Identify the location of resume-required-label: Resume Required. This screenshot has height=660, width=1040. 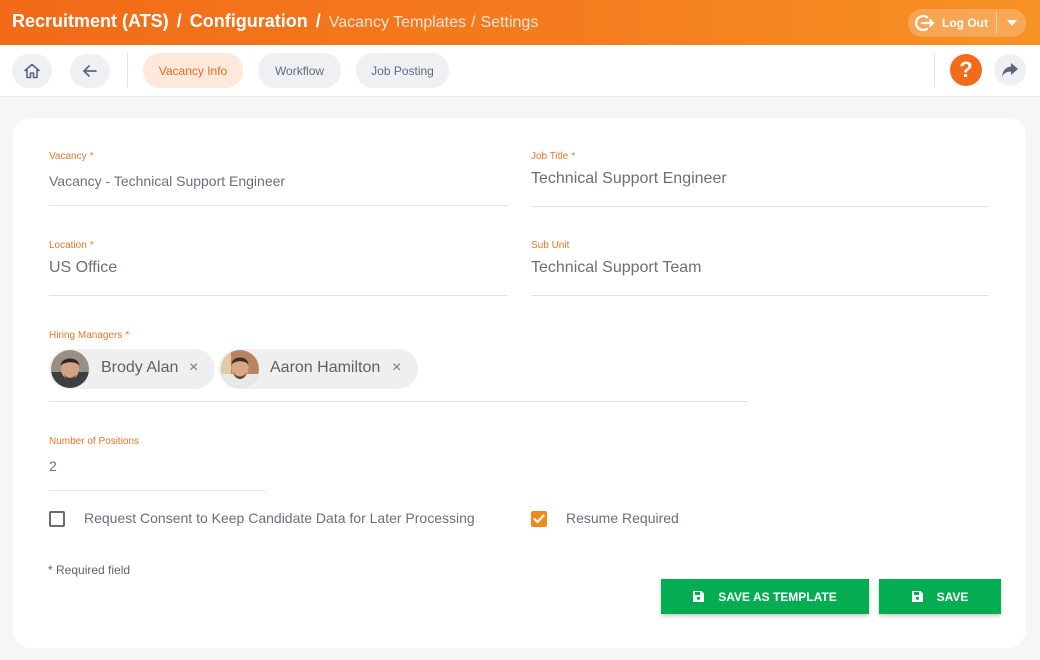
(622, 518).